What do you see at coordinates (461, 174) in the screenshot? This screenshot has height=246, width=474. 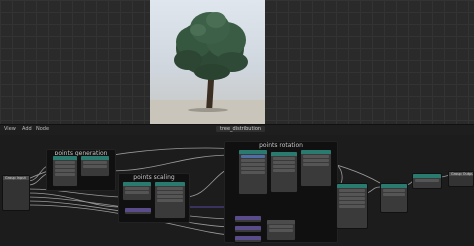 I see `node-title: Group Output` at bounding box center [461, 174].